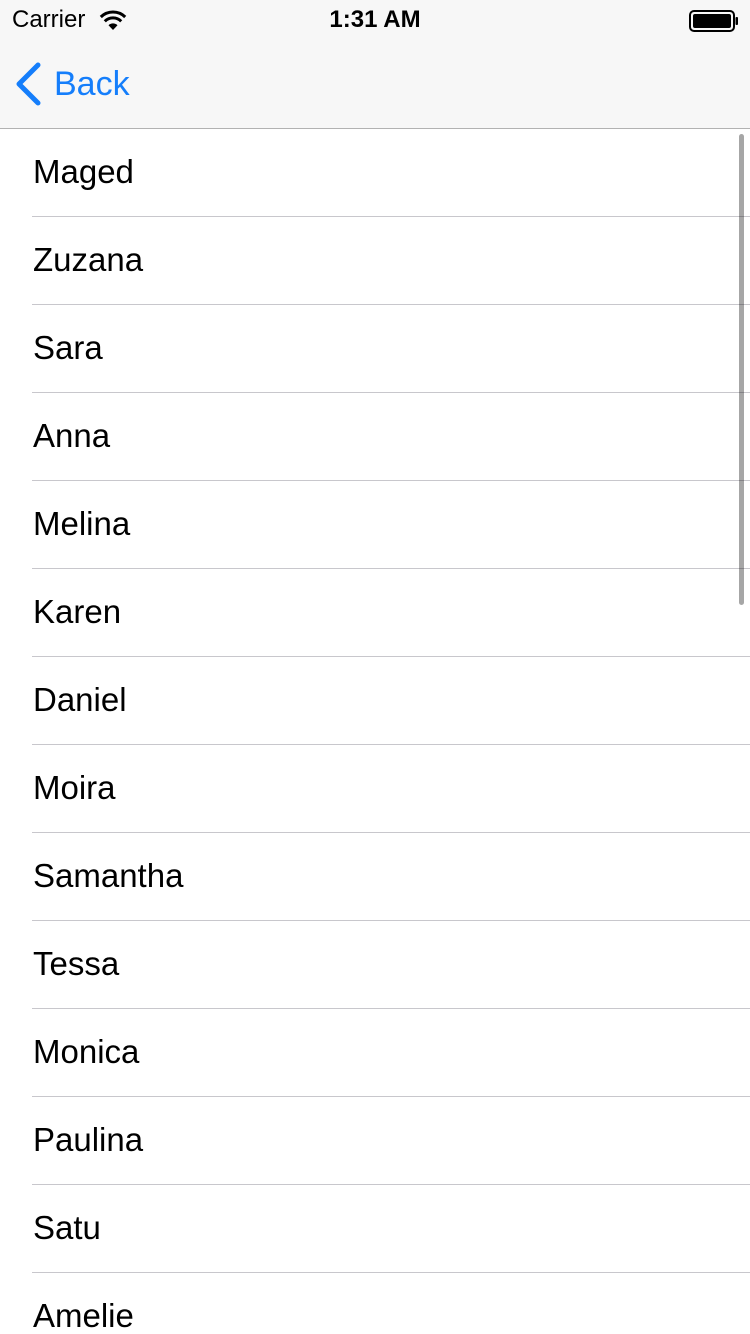  What do you see at coordinates (28, 84) in the screenshot?
I see `chevron-left-icon` at bounding box center [28, 84].